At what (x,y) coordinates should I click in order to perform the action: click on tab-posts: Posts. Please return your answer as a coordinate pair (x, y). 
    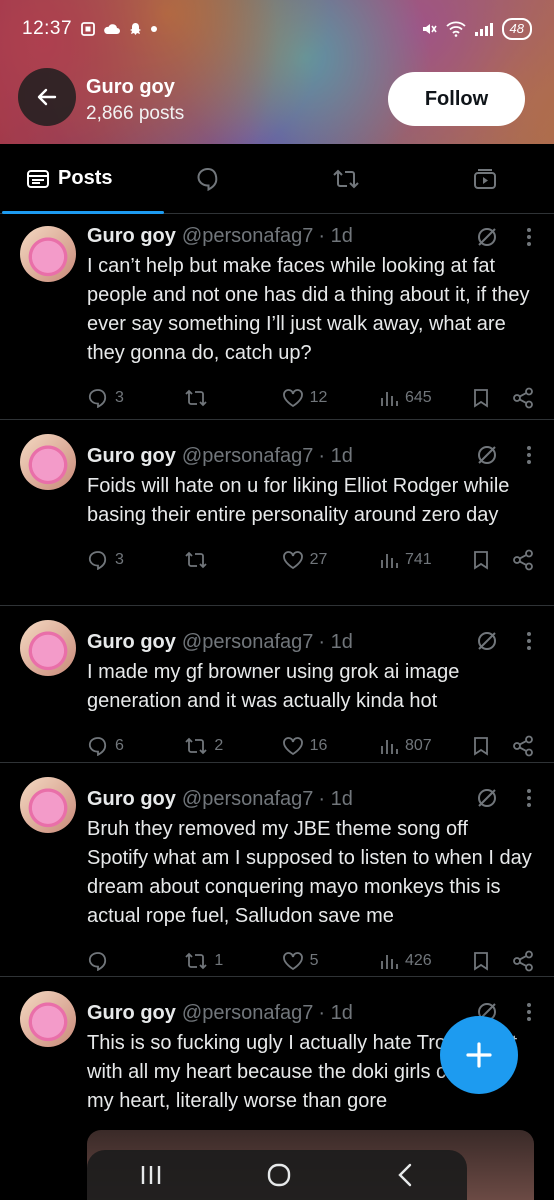
    Looking at the image, I should click on (82, 179).